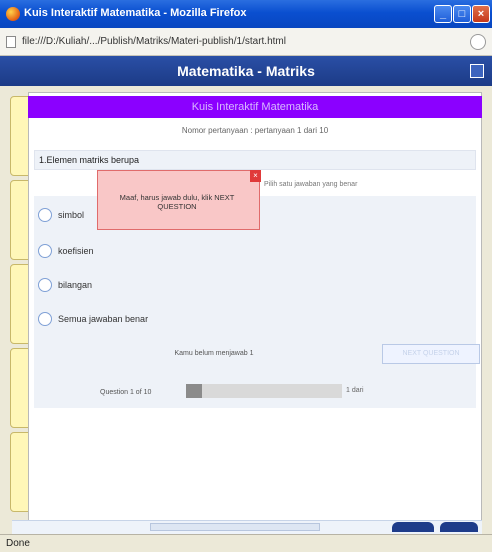 The image size is (492, 552). I want to click on progress-label: Question 1 of 10, so click(126, 392).